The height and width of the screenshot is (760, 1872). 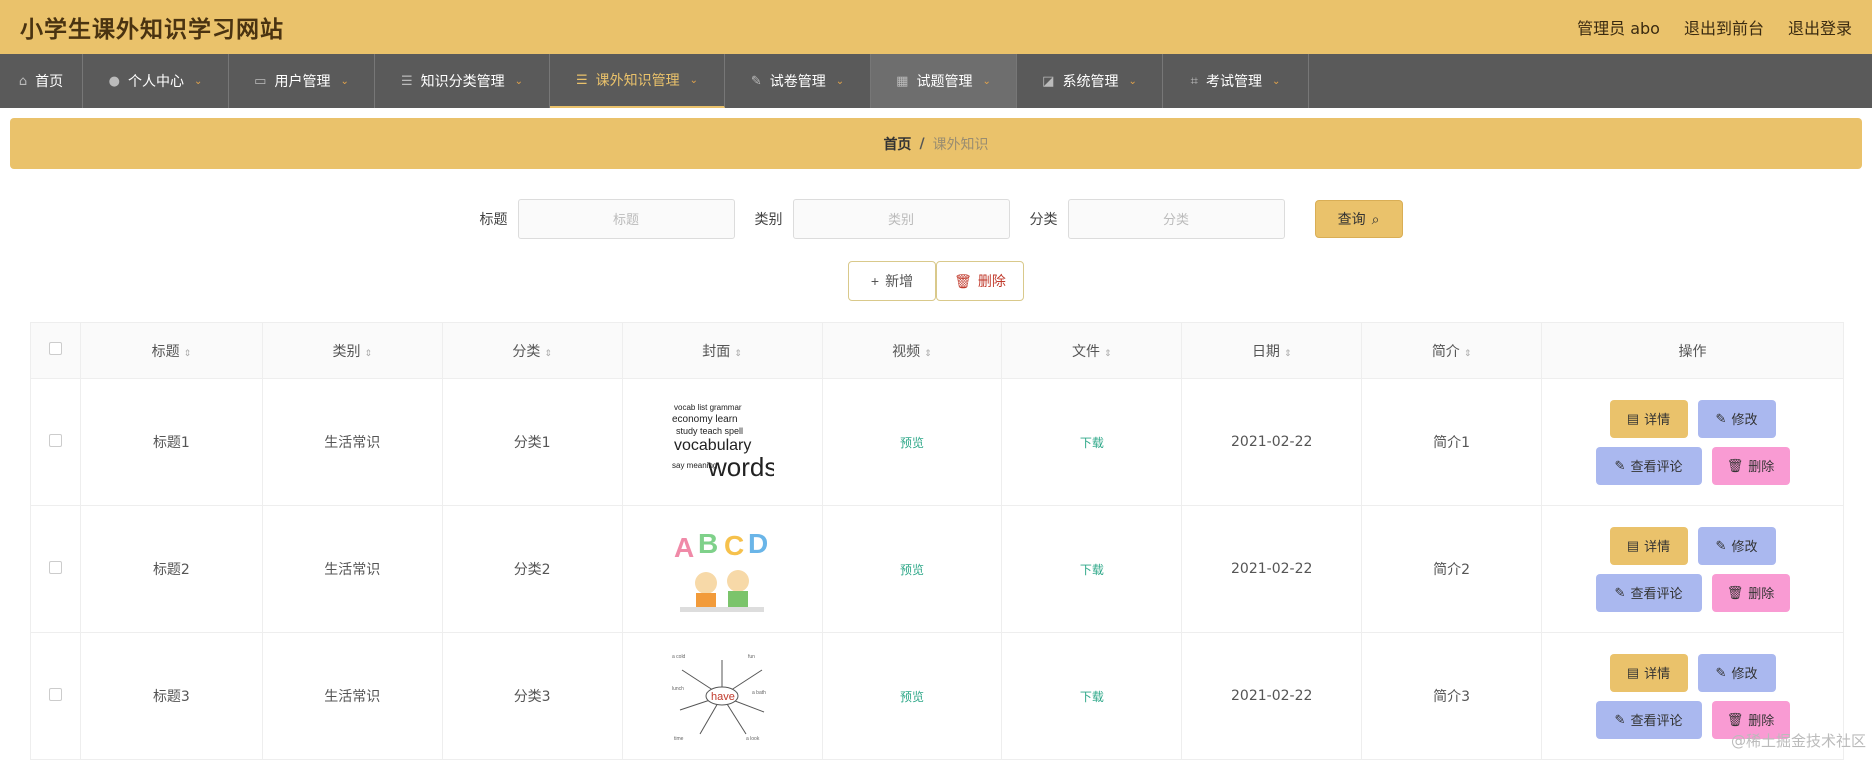 I want to click on nav-item-paper-management: ✎ 试卷管理 ⌄, so click(x=798, y=81).